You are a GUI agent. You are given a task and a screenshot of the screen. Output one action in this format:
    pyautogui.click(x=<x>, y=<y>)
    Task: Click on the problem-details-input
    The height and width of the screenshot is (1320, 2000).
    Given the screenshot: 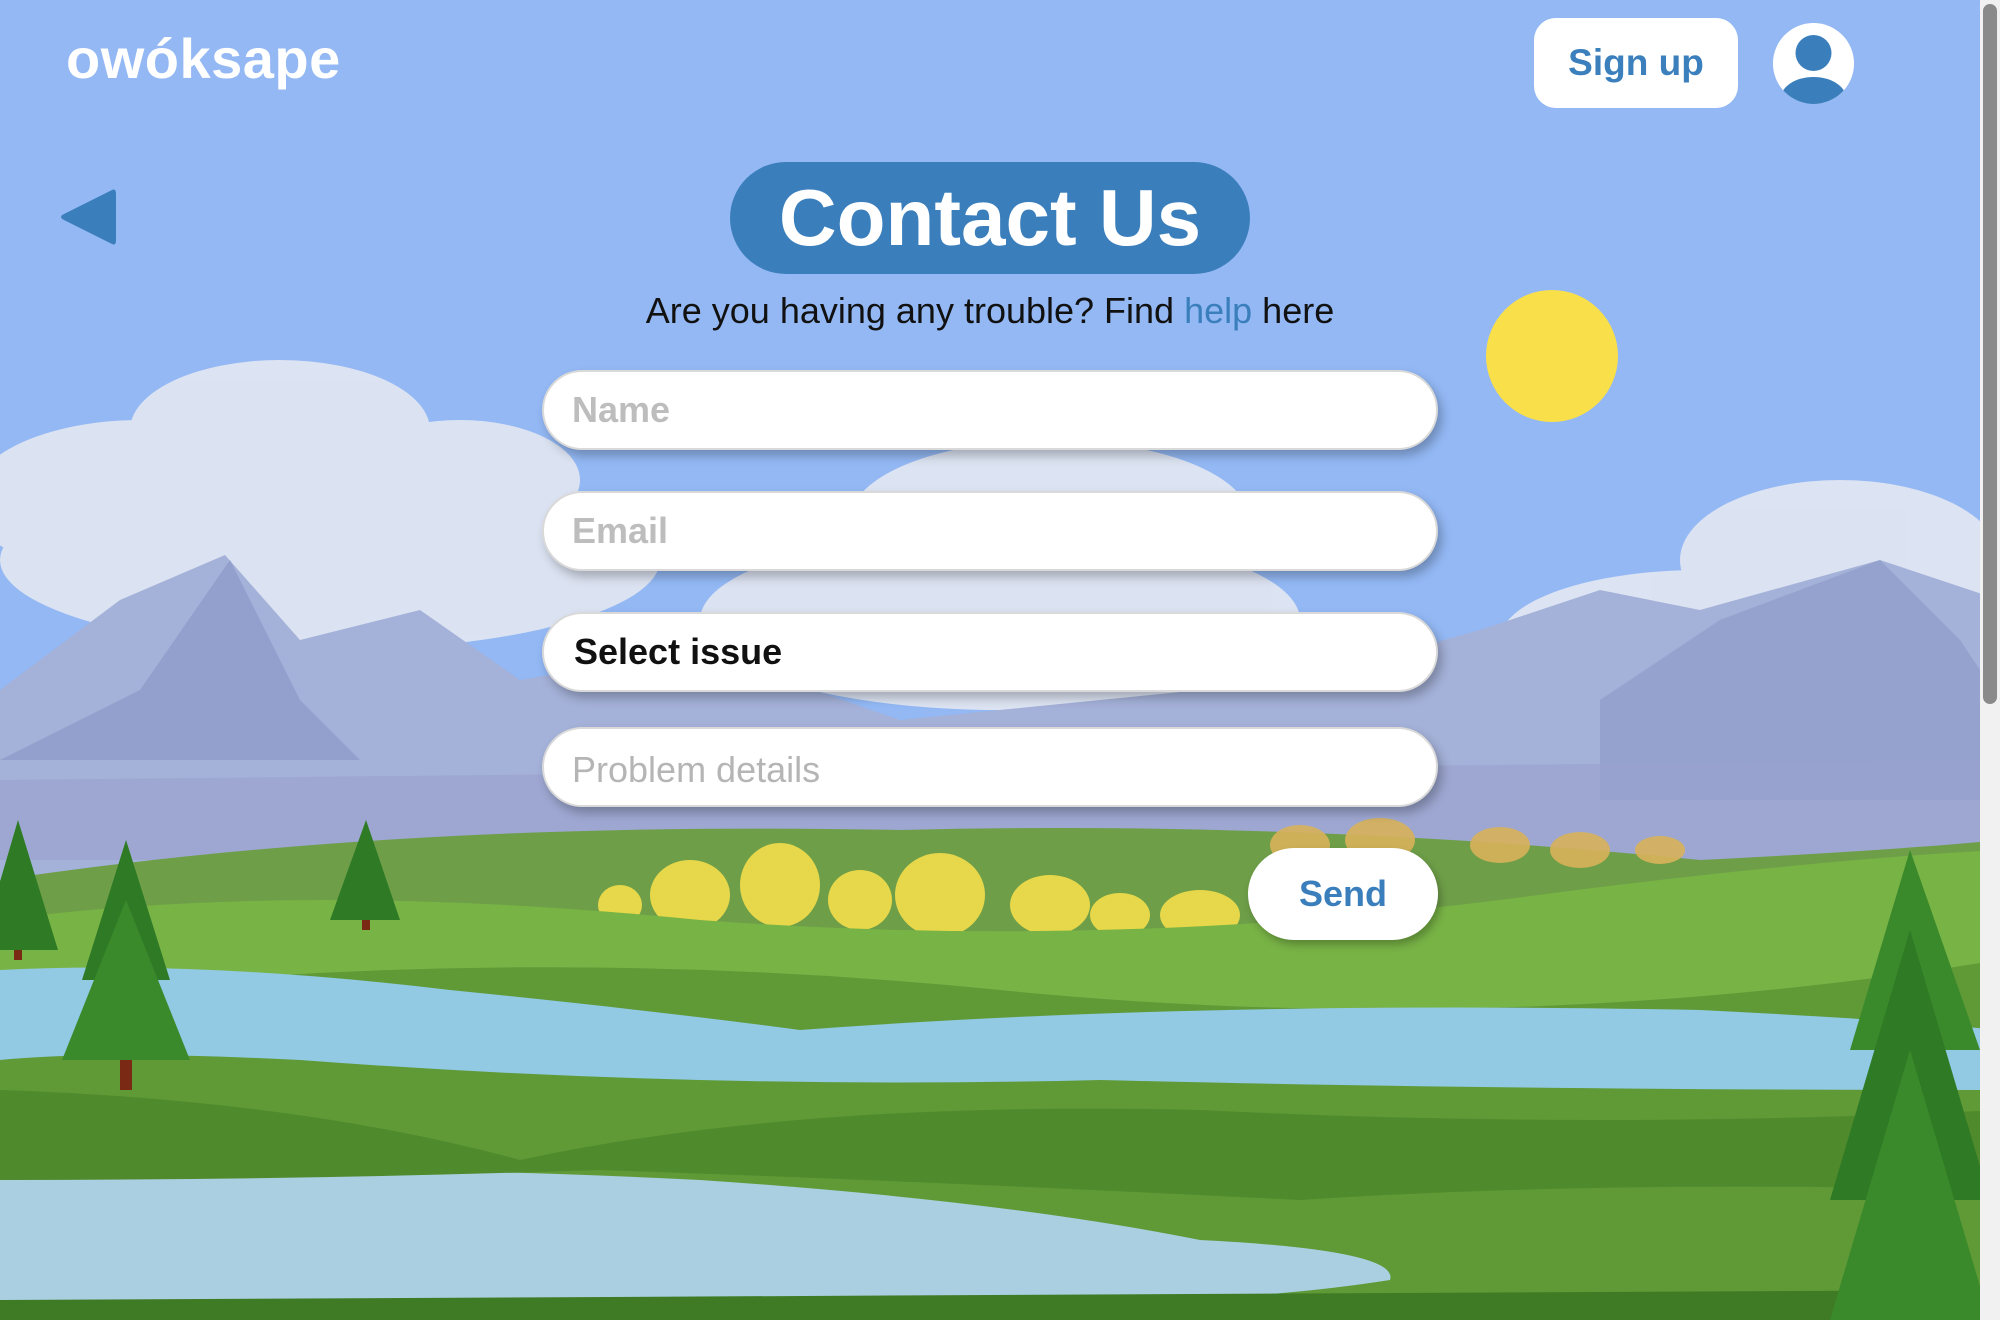 What is the action you would take?
    pyautogui.click(x=990, y=767)
    